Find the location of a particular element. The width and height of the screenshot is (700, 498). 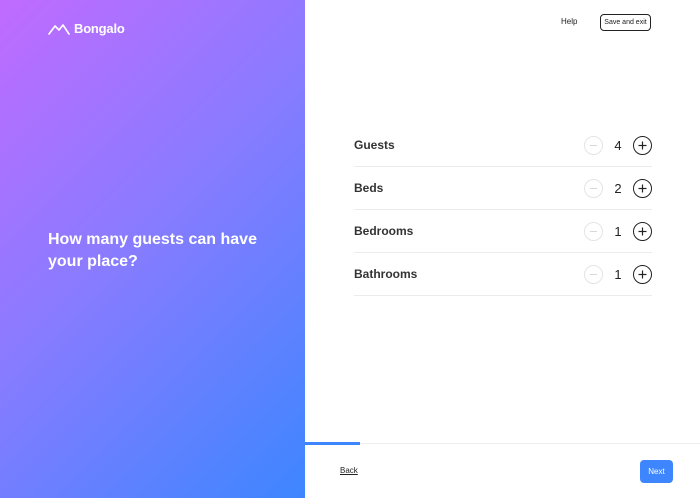

bedrooms-stepper: 1 is located at coordinates (618, 231).